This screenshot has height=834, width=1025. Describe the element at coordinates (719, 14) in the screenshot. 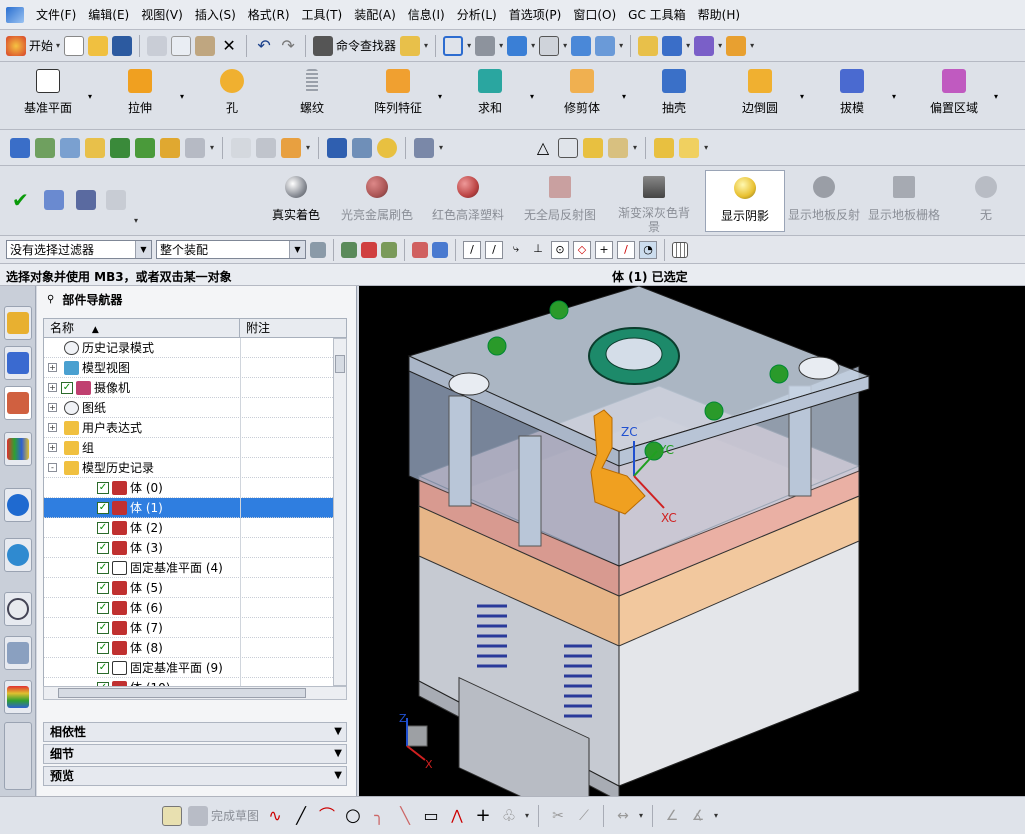

I see `menu-help: 帮助(H)` at that location.